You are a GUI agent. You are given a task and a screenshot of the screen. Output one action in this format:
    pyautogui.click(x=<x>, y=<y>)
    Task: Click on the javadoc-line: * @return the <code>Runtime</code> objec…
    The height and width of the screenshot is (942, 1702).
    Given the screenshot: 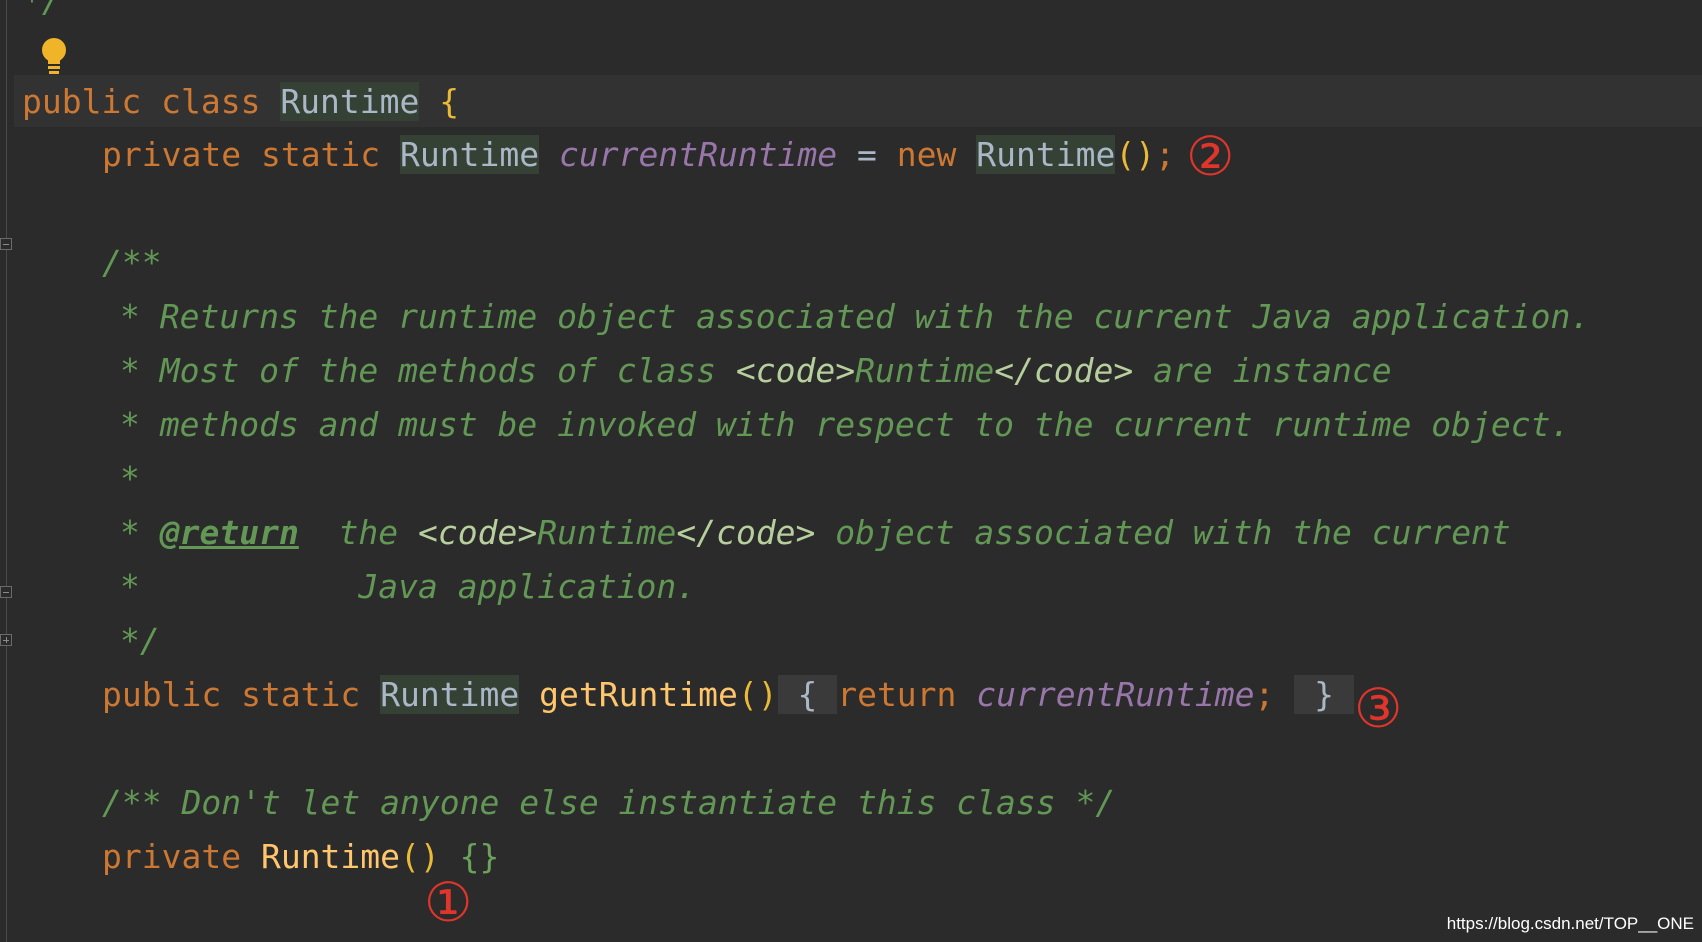 What is the action you would take?
    pyautogui.click(x=815, y=532)
    